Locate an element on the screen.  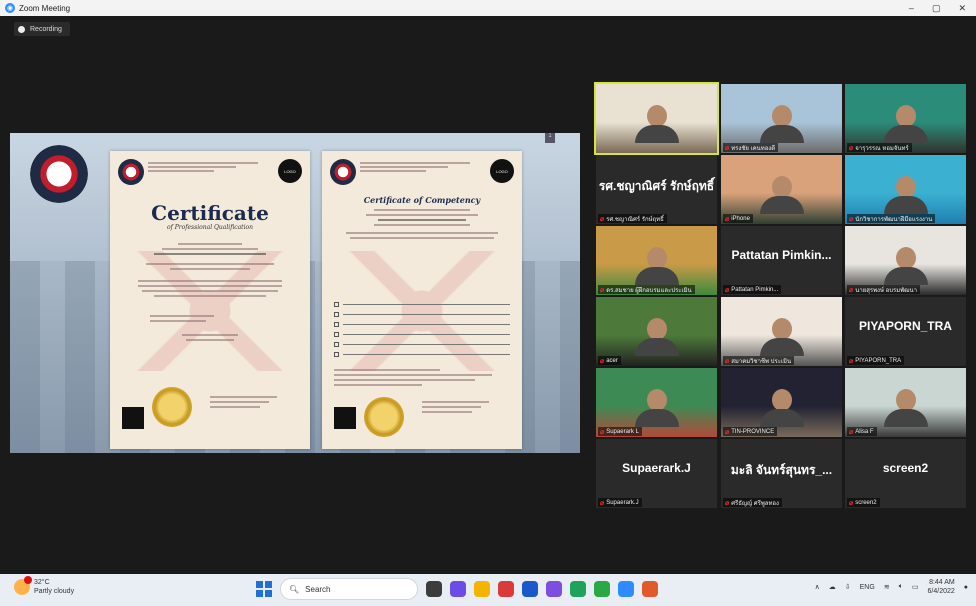
battery-icon: ▭ is located at coordinates (915, 587).